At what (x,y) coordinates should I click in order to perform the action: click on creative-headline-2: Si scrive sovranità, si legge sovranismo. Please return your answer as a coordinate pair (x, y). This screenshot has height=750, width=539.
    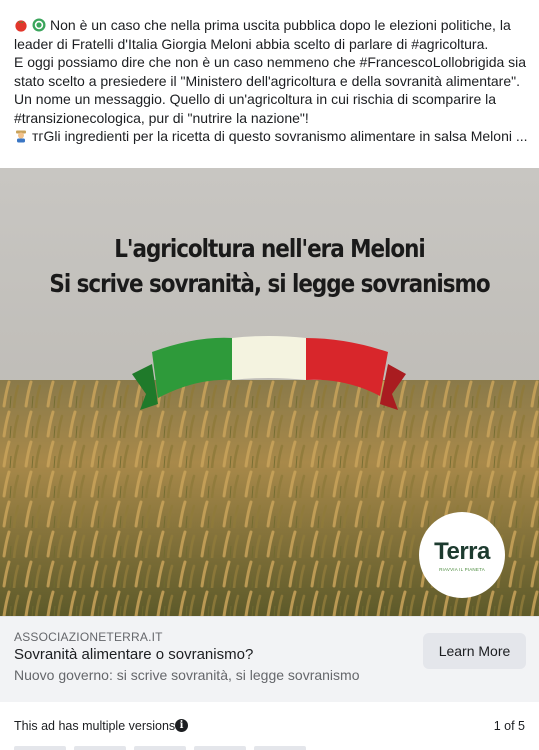
    Looking at the image, I should click on (269, 283).